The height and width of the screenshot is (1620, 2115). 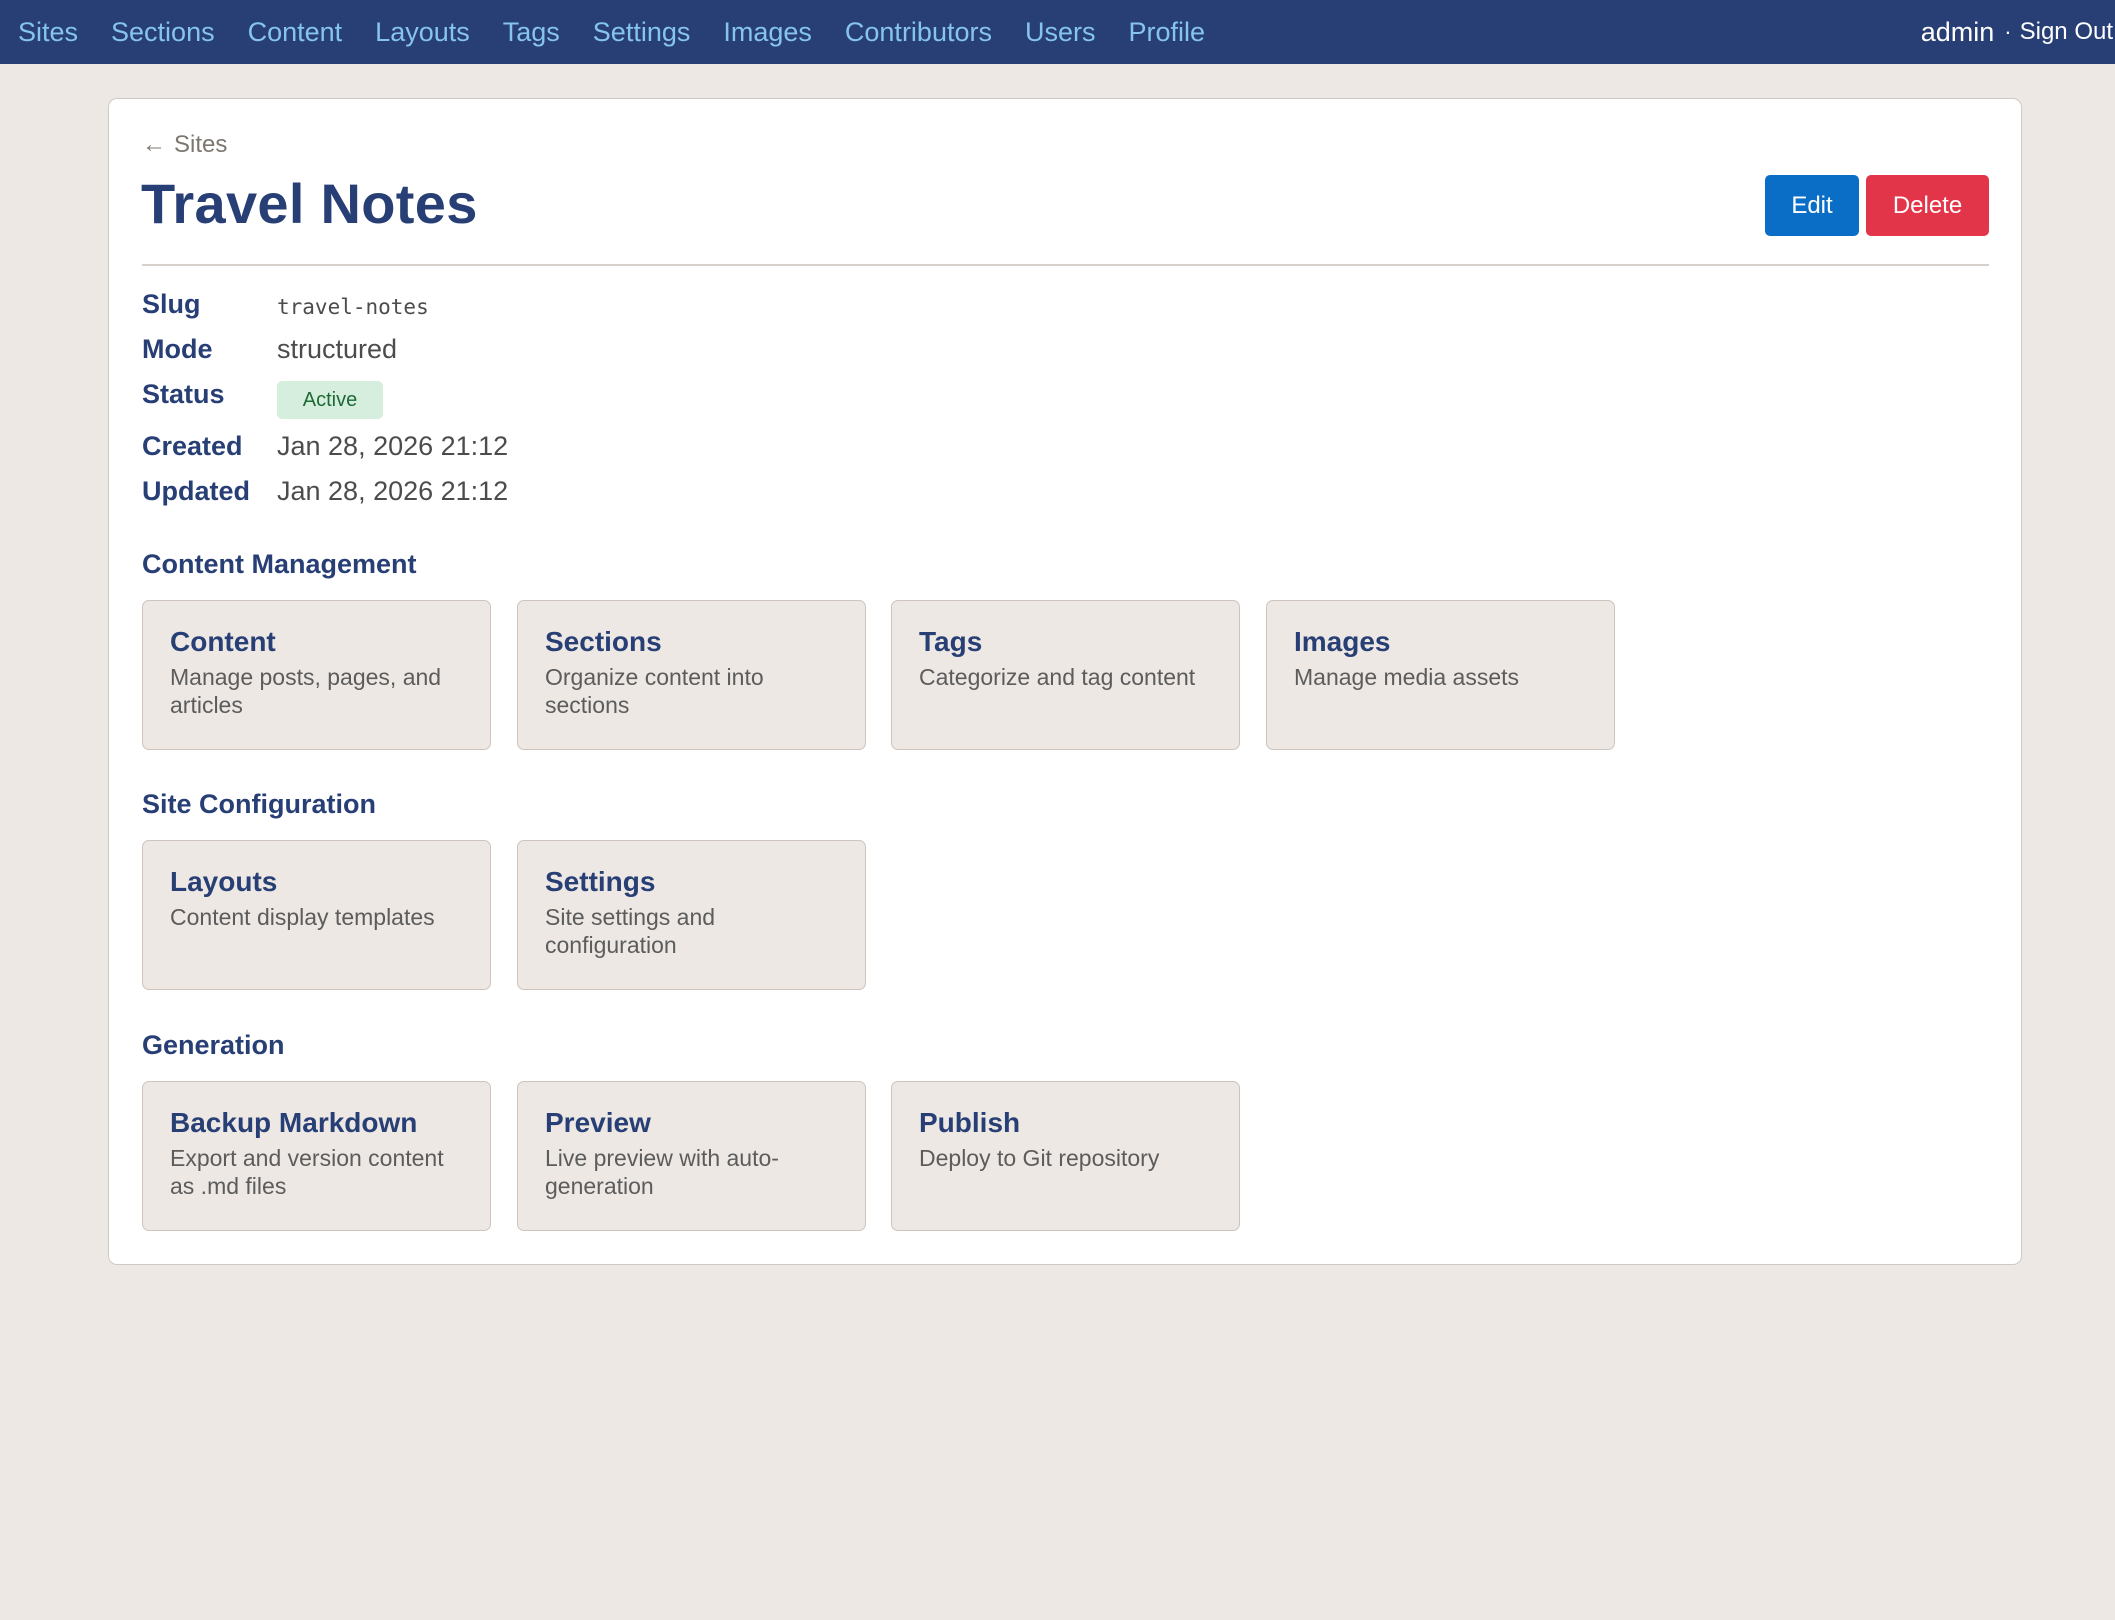 What do you see at coordinates (654, 691) in the screenshot?
I see `tile-description: Organize content into sections` at bounding box center [654, 691].